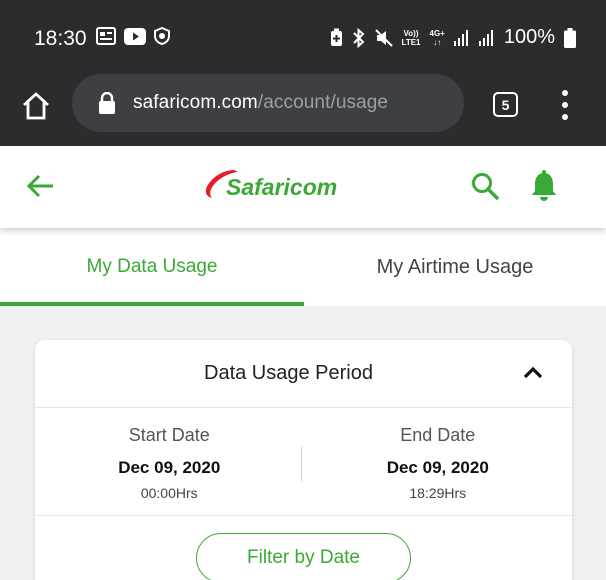  I want to click on notification-icons, so click(133, 36).